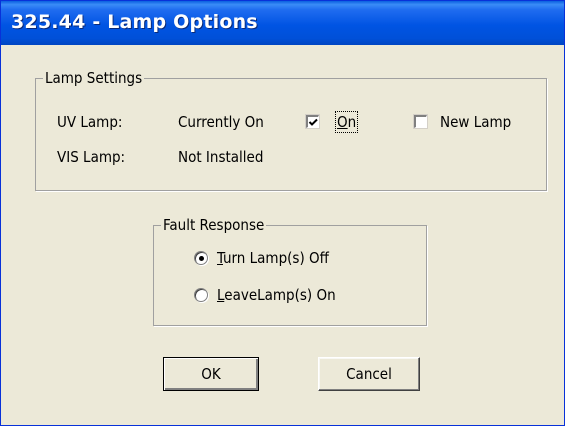 This screenshot has width=565, height=426. I want to click on on-checkbox-label: On, so click(346, 122).